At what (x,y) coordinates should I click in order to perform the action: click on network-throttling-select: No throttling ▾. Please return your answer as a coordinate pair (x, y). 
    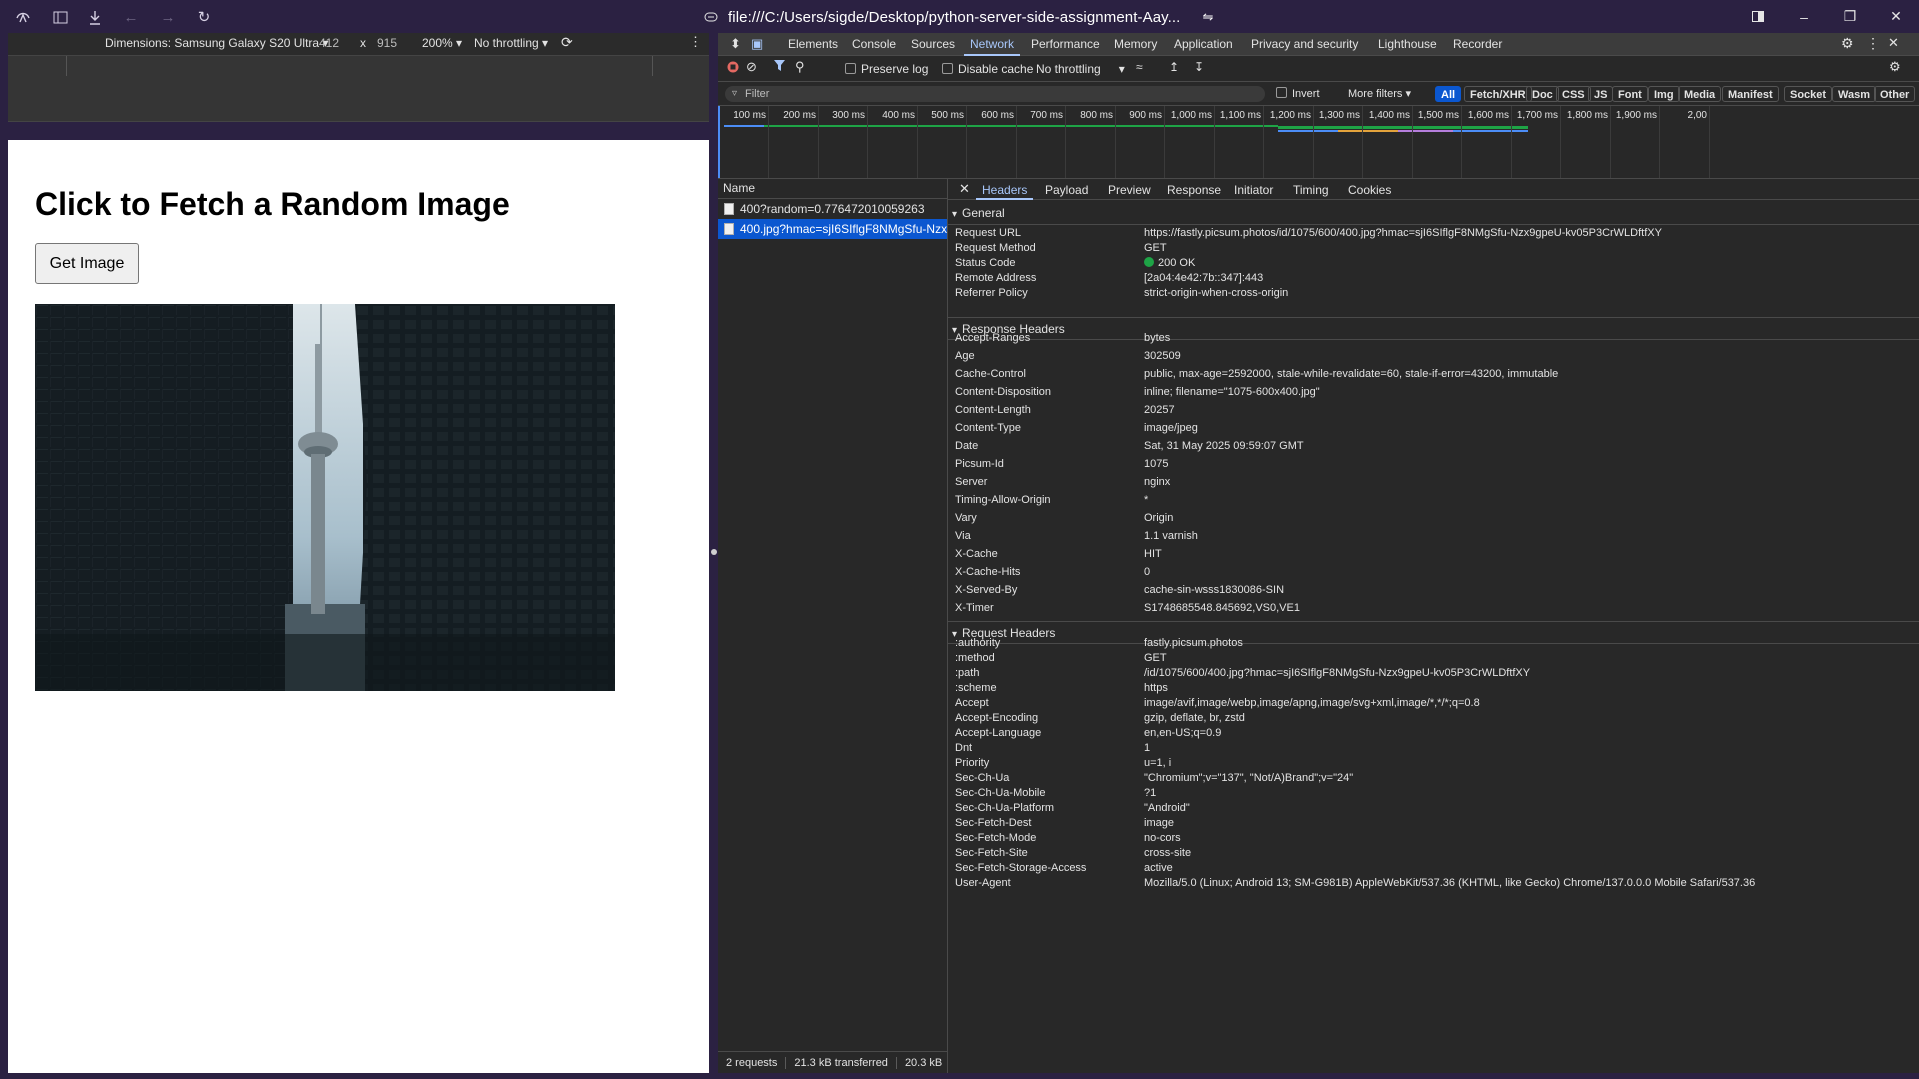
    Looking at the image, I should click on (1080, 69).